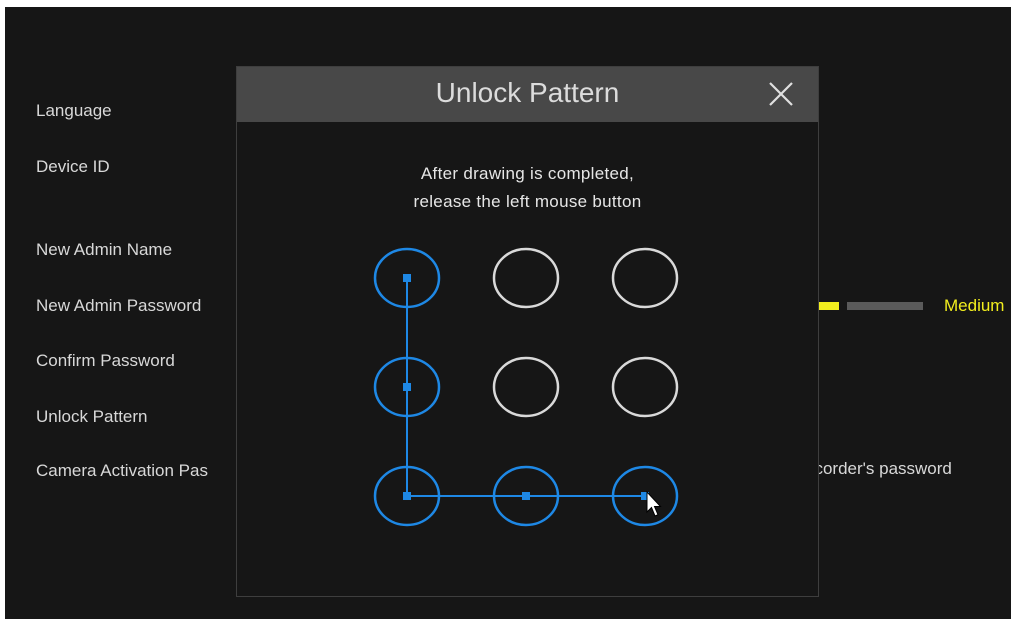 The width and height of the screenshot is (1011, 626). Describe the element at coordinates (885, 306) in the screenshot. I see `strength-segment-empty` at that location.